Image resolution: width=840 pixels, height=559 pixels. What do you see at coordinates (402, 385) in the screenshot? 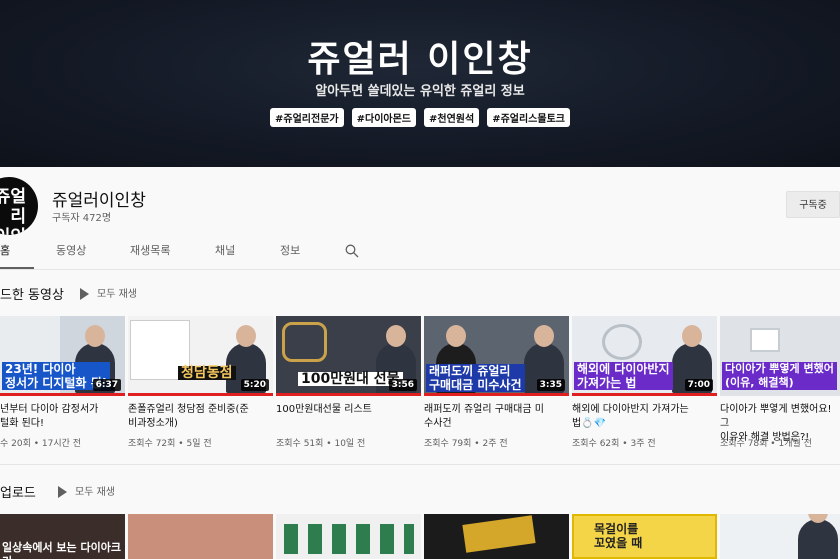
I see `video-duration: 3:56` at bounding box center [402, 385].